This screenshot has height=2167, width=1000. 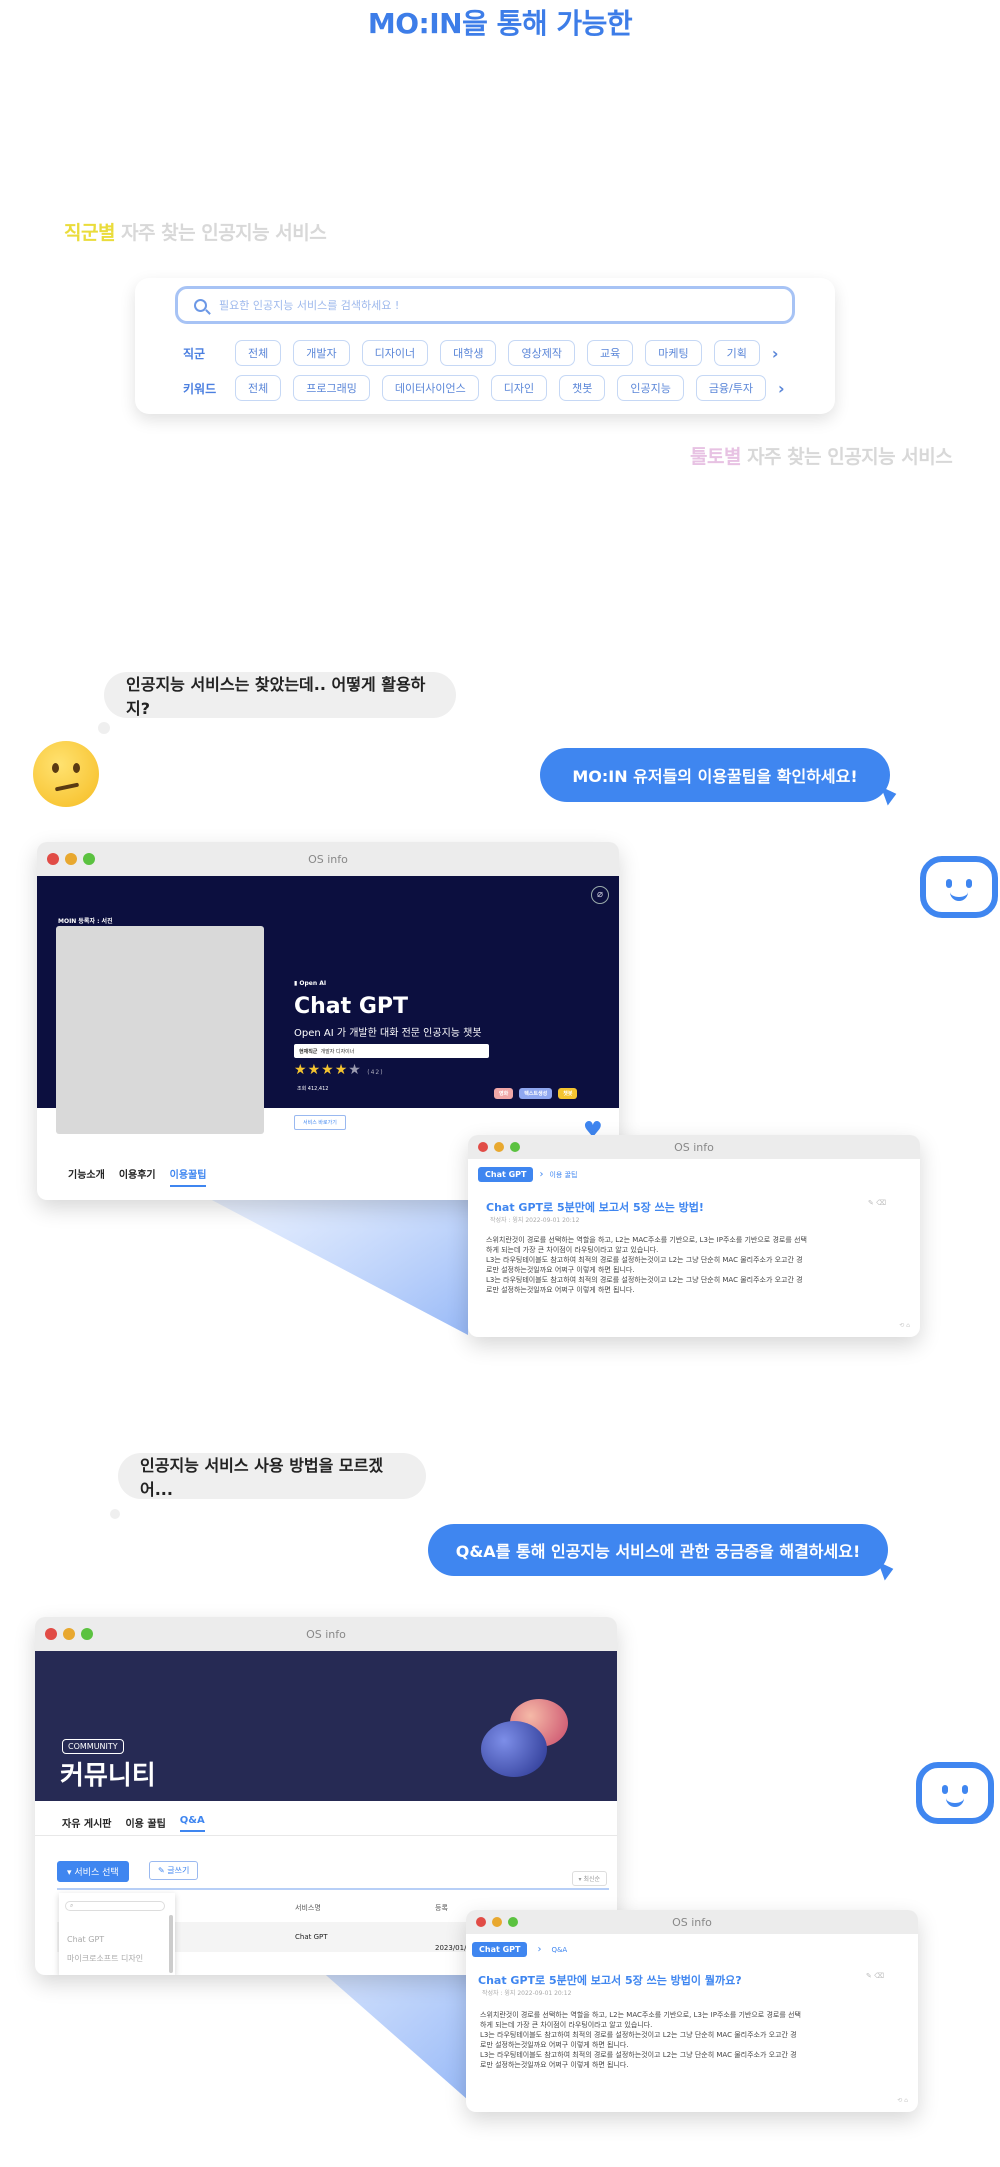 I want to click on dropdown-item: 마이크로소프트 디자인, so click(x=105, y=1958).